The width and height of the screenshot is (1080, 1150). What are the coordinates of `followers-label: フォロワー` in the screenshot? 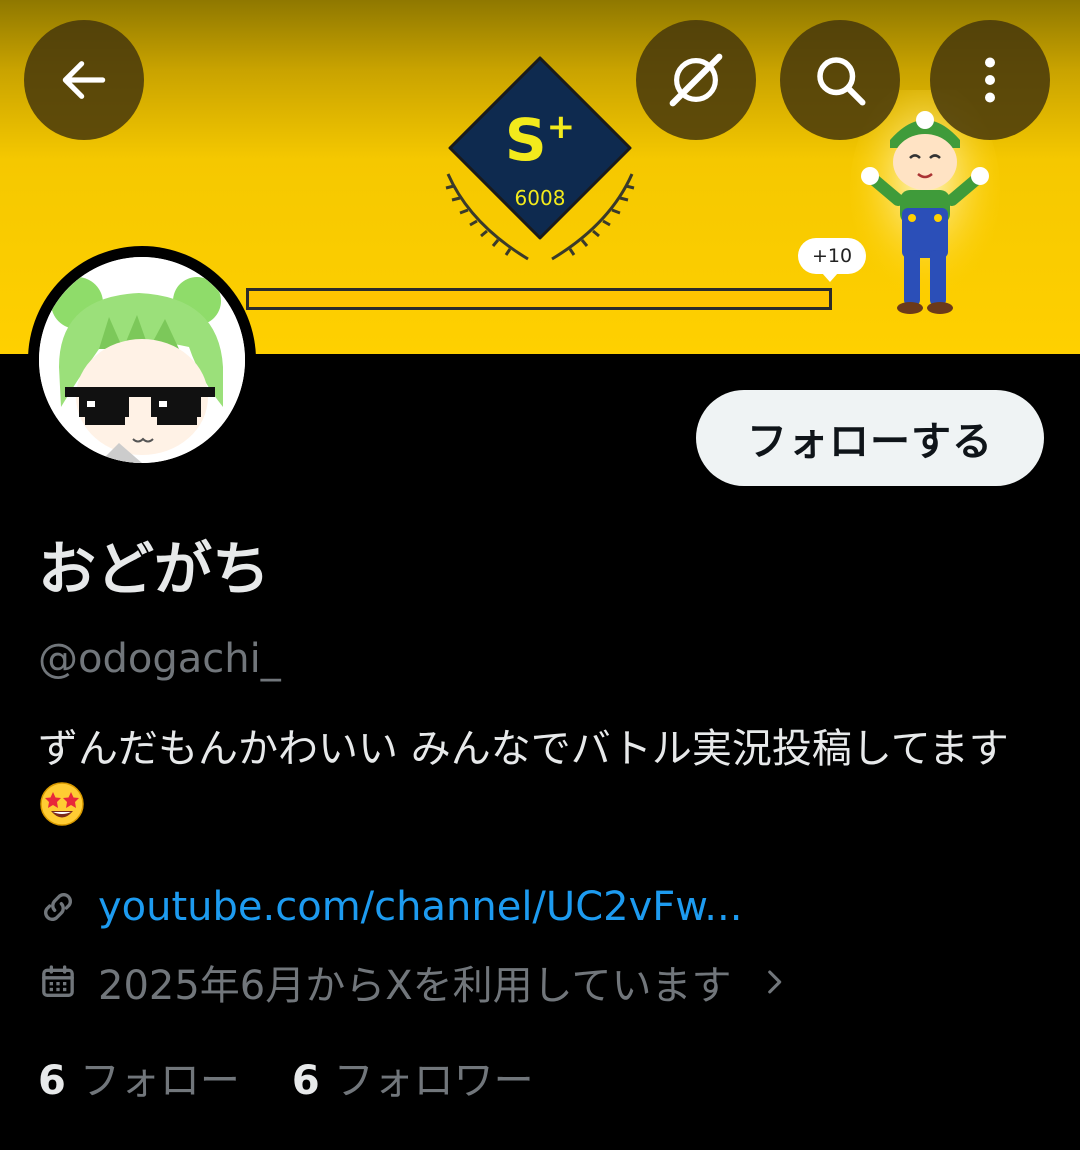 It's located at (433, 1081).